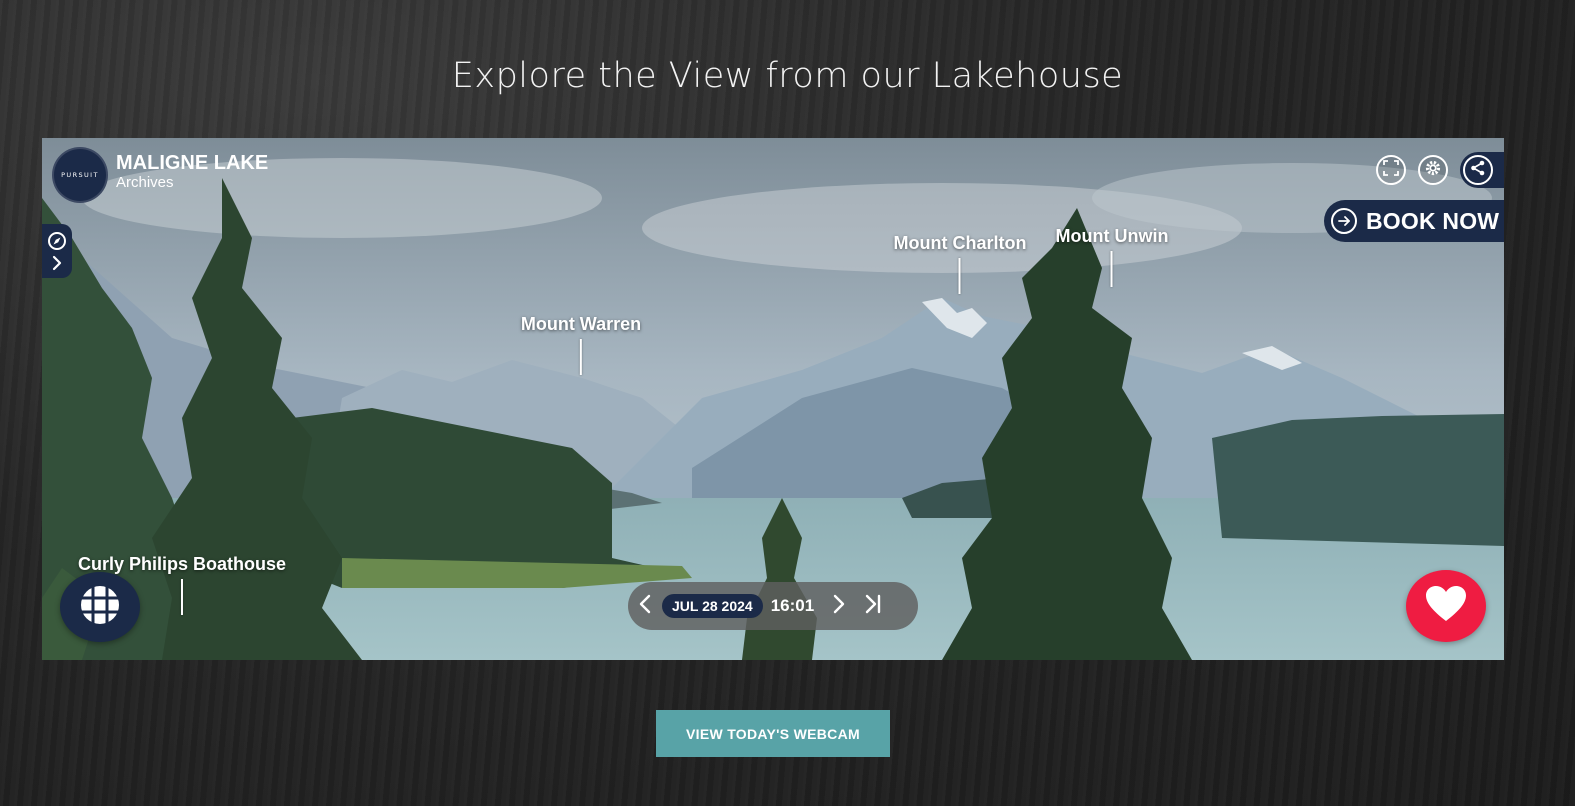 Image resolution: width=1575 pixels, height=806 pixels. I want to click on heart-icon, so click(1446, 606).